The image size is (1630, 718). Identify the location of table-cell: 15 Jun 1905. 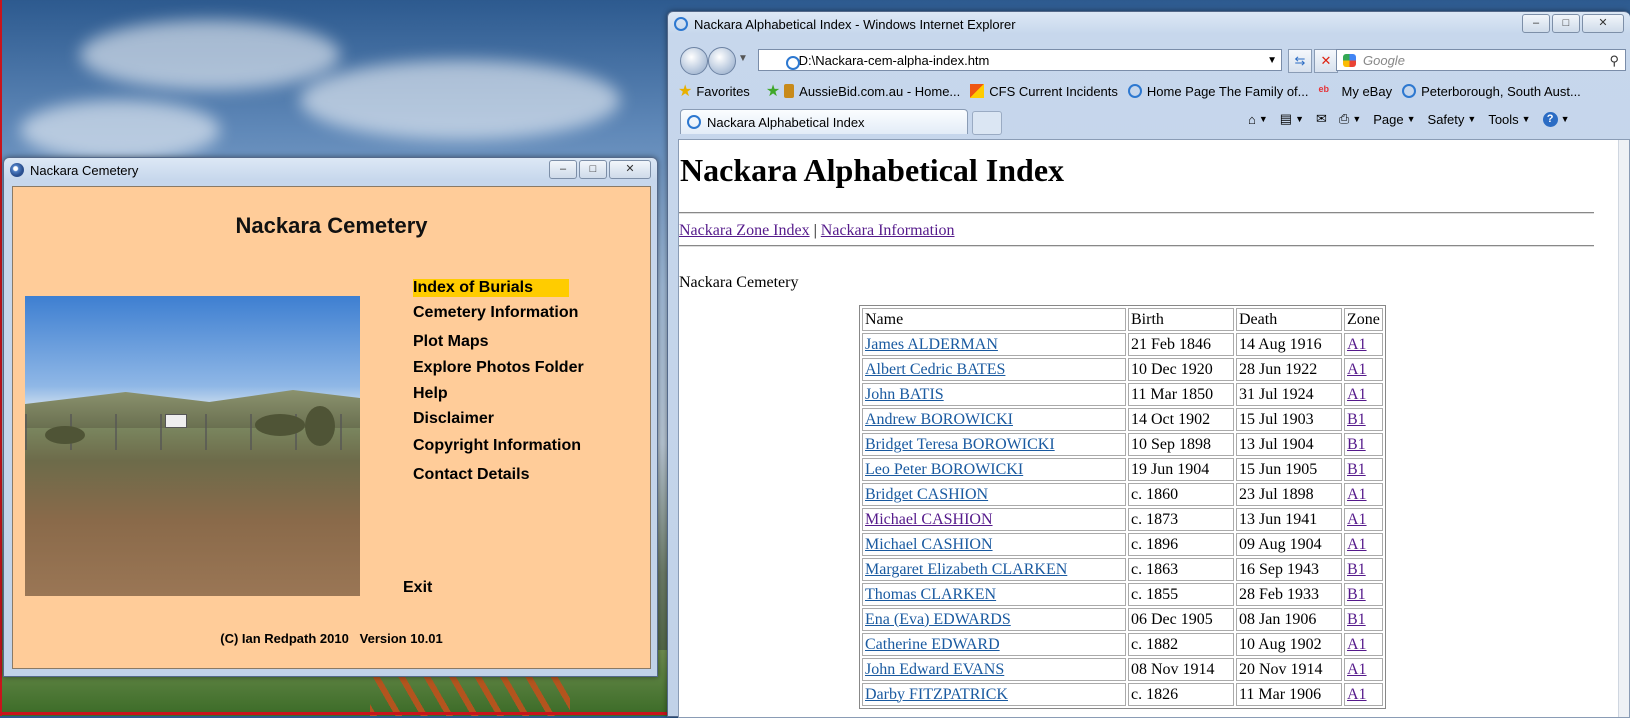
(1289, 469).